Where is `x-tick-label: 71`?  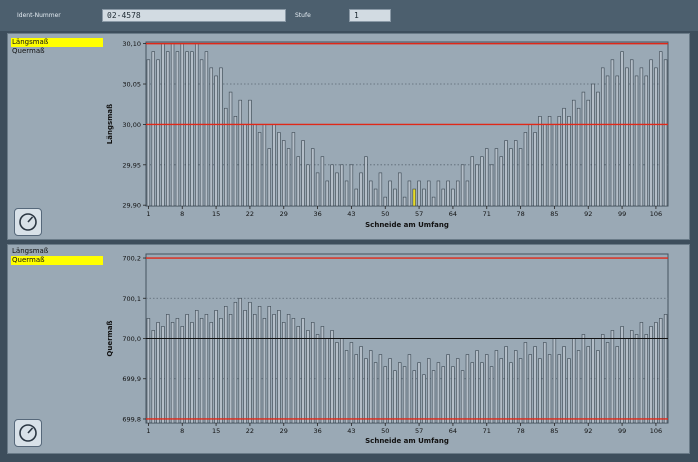 x-tick-label: 71 is located at coordinates (487, 214).